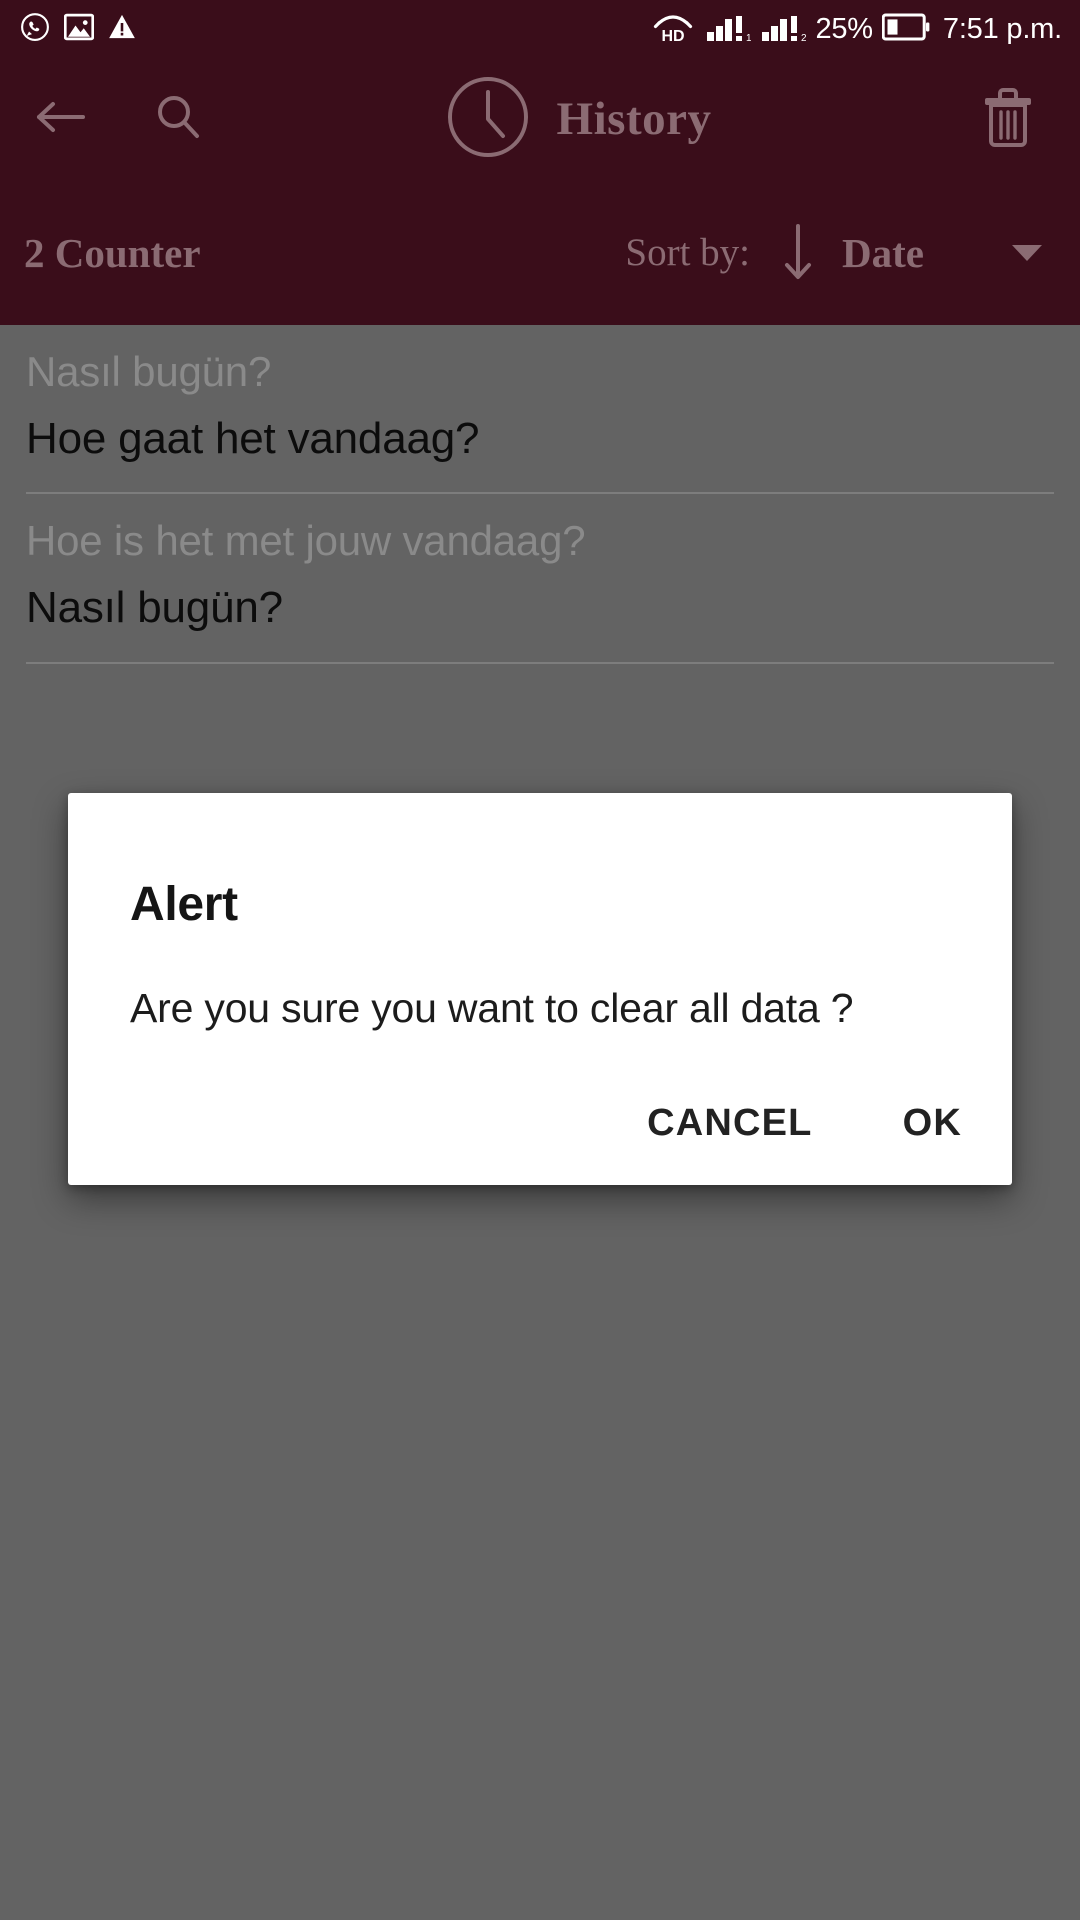  Describe the element at coordinates (932, 1123) in the screenshot. I see `ok-button: OK` at that location.